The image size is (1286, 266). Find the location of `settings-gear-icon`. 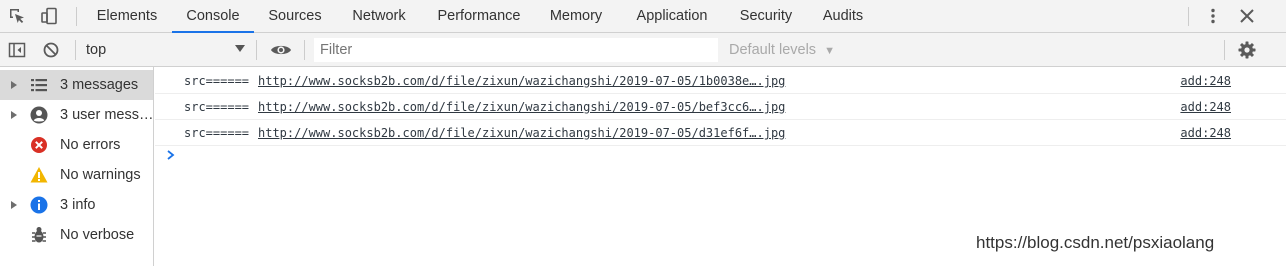

settings-gear-icon is located at coordinates (1247, 50).